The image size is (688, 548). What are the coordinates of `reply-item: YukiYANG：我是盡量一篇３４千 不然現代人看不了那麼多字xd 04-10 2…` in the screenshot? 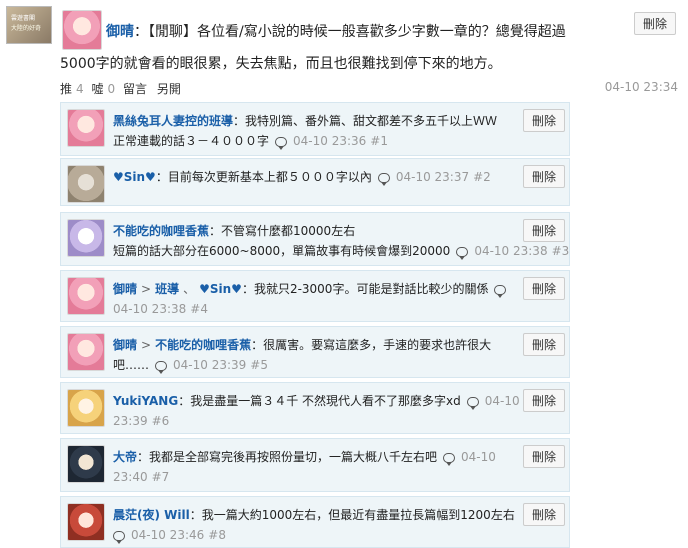 It's located at (315, 408).